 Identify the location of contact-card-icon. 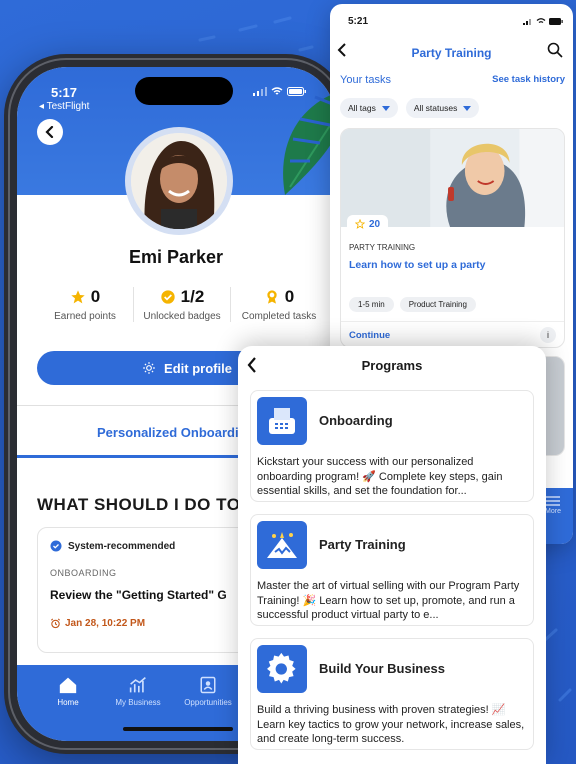
(208, 685).